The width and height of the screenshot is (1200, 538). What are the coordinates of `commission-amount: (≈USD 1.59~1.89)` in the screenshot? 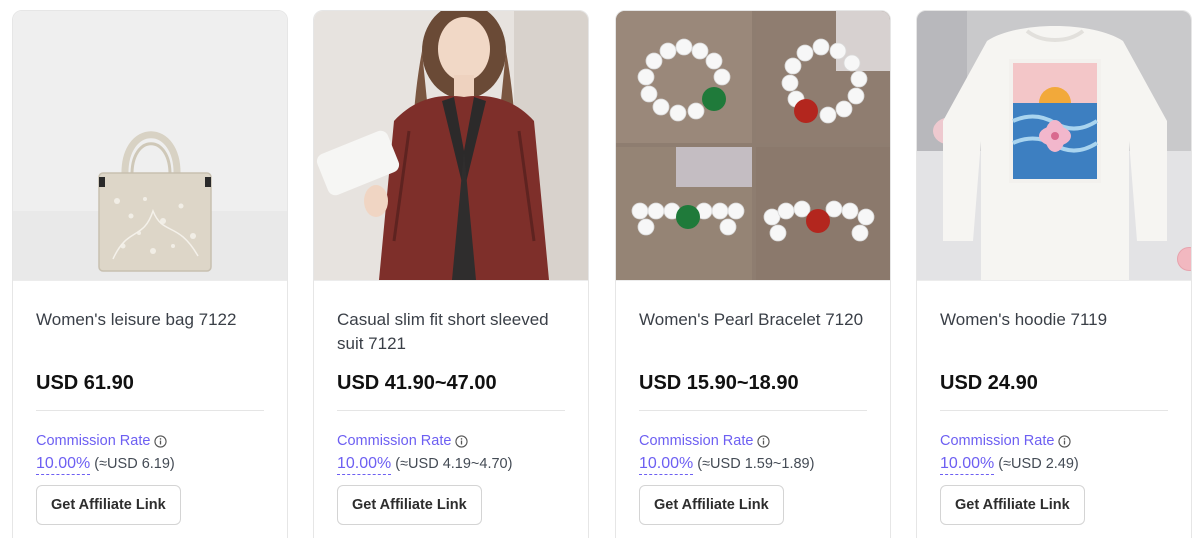 It's located at (756, 464).